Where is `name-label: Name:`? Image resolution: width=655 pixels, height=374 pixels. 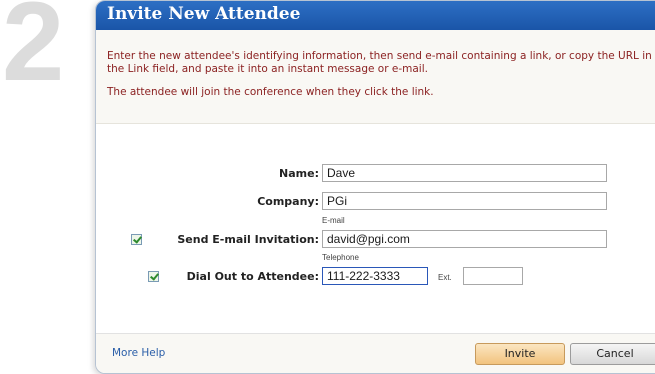 name-label: Name: is located at coordinates (299, 173).